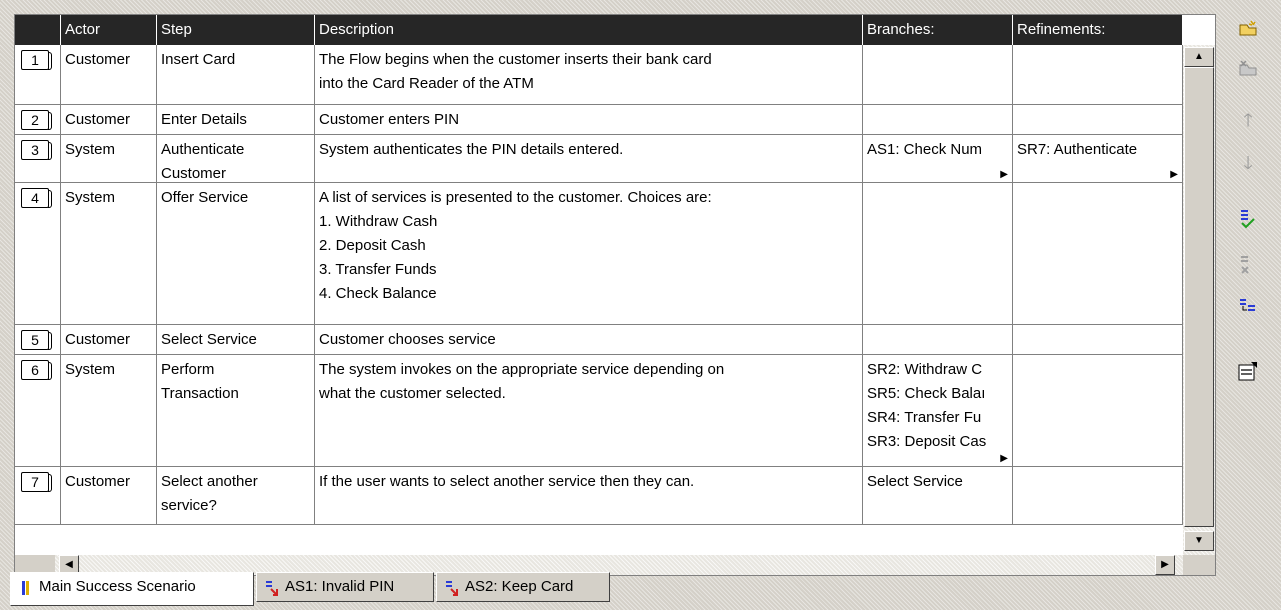  Describe the element at coordinates (1199, 541) in the screenshot. I see `scroll-down-button: ▼` at that location.